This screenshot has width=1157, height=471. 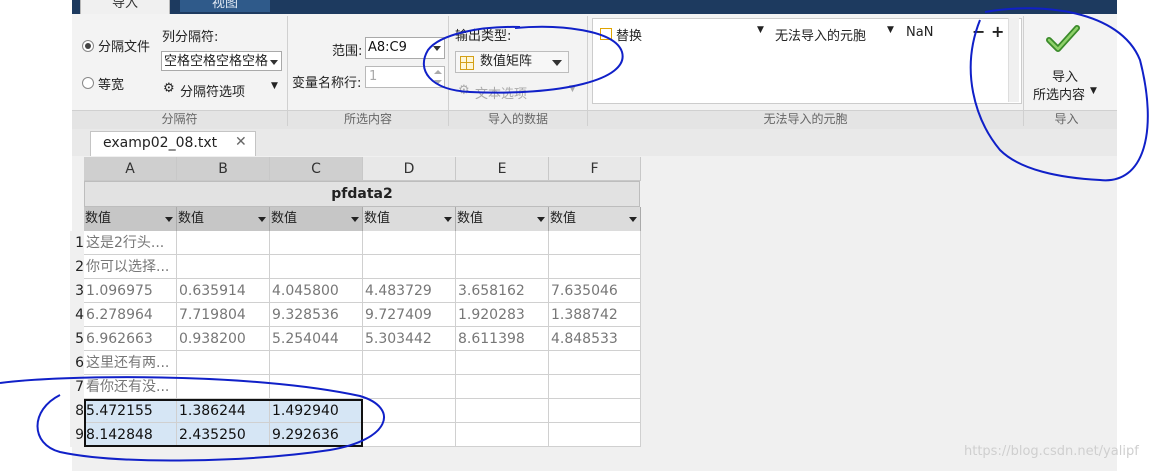 I want to click on row-header: 2, so click(x=77, y=267).